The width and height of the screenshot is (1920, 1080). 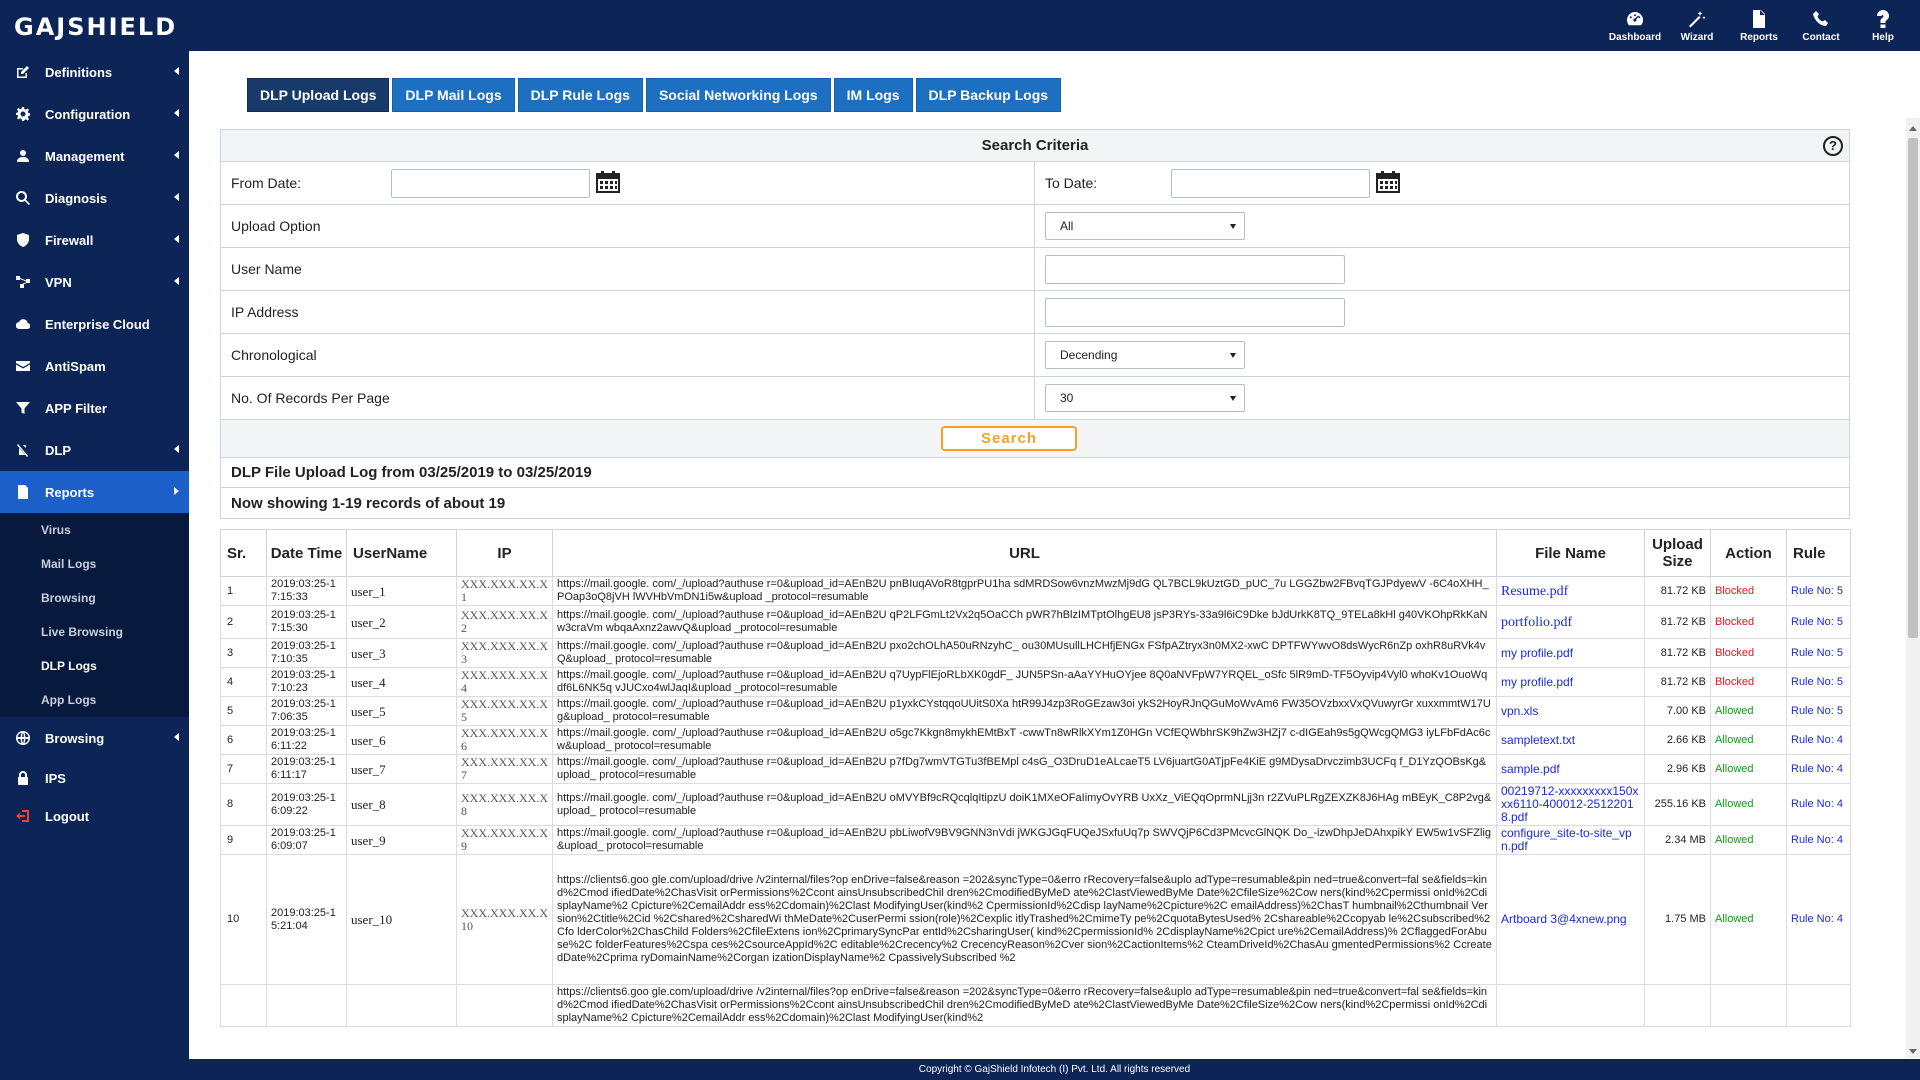 What do you see at coordinates (243, 553) in the screenshot?
I see `col-header-sr: Sr.` at bounding box center [243, 553].